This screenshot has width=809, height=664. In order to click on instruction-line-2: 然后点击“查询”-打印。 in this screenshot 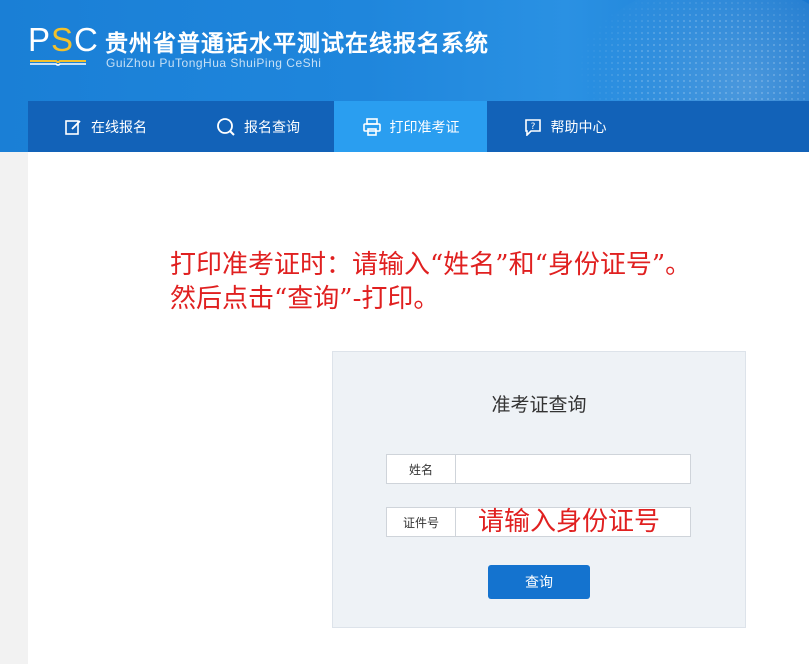, I will do `click(305, 299)`.